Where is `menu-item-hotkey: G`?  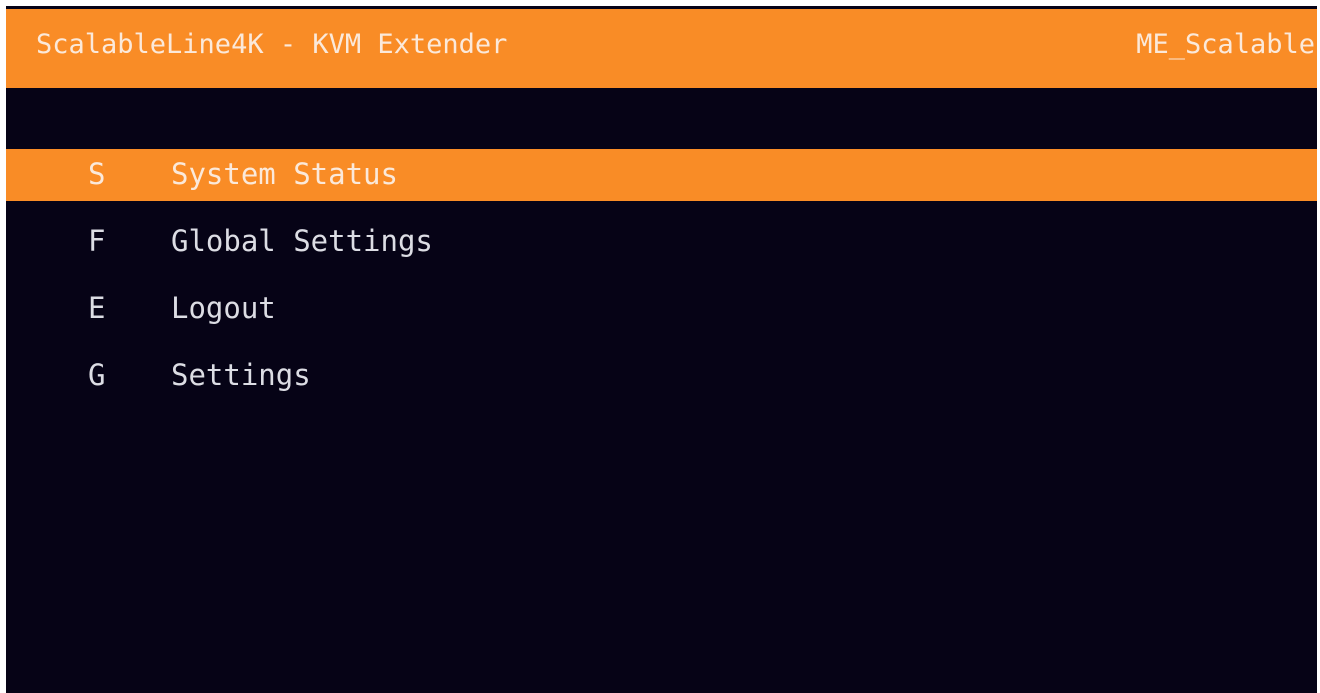 menu-item-hotkey: G is located at coordinates (97, 375).